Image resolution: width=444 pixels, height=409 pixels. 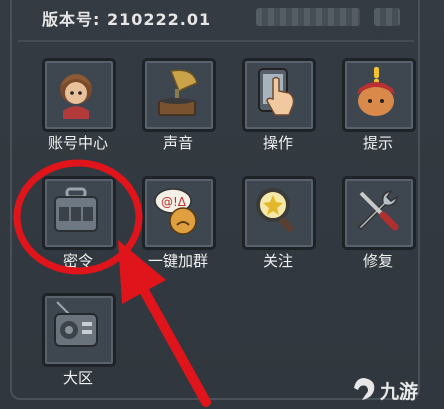 I want to click on menu-item-repair: 修复, so click(x=380, y=230).